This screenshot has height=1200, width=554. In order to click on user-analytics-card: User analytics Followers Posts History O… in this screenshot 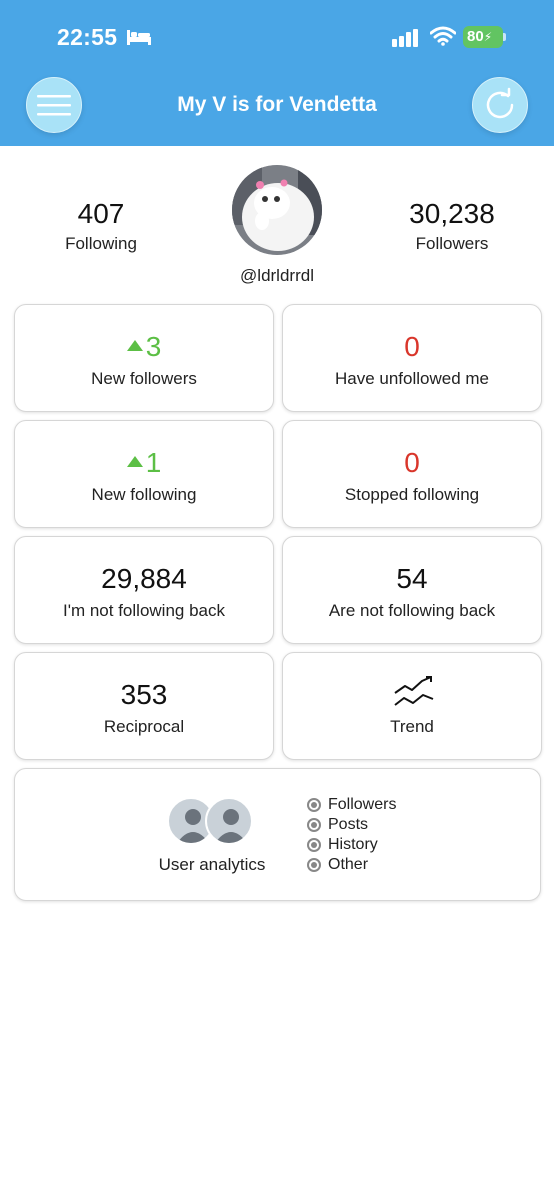, I will do `click(277, 834)`.